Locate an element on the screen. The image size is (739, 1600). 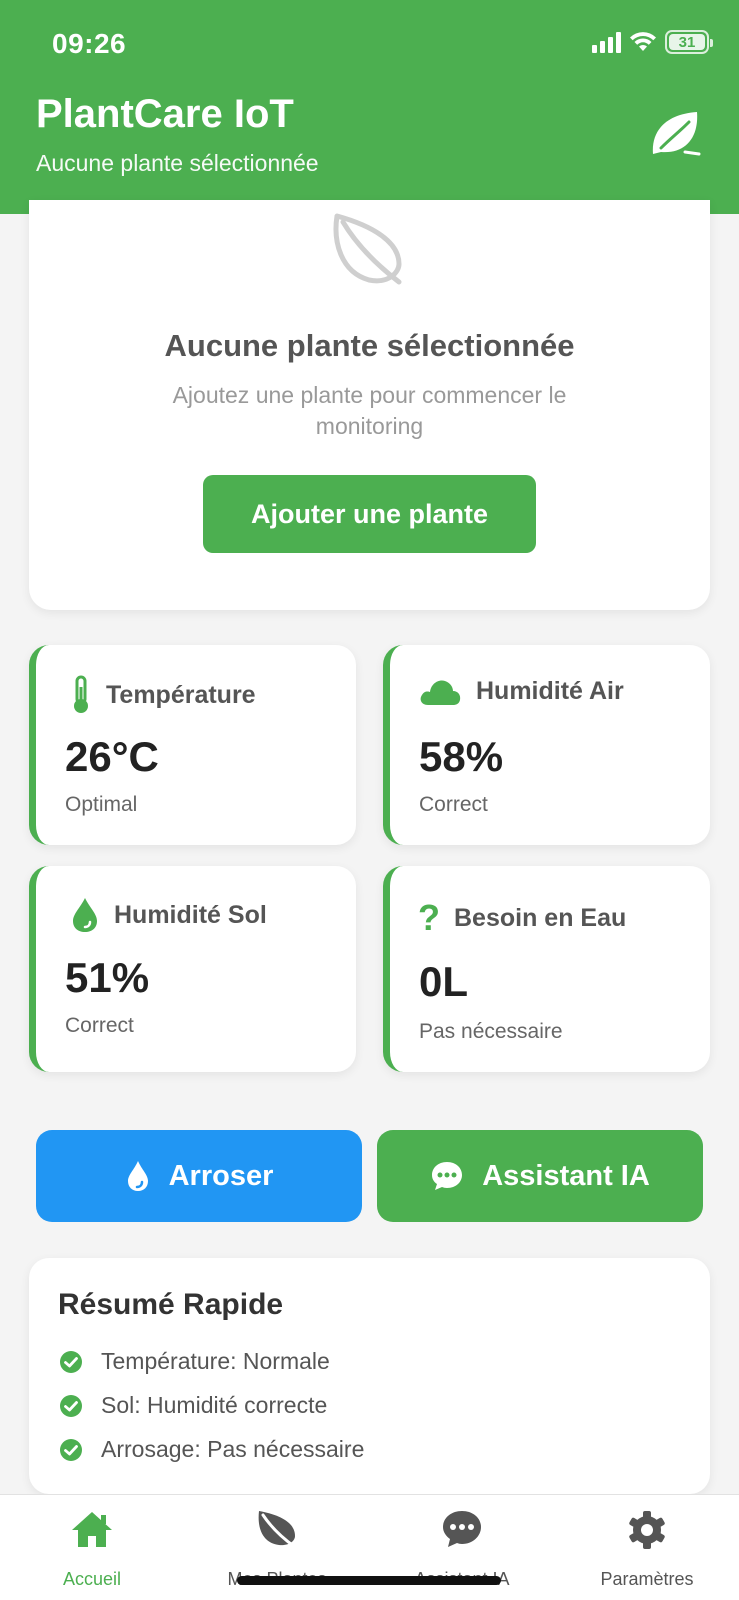
battery-level: 31 is located at coordinates (687, 42).